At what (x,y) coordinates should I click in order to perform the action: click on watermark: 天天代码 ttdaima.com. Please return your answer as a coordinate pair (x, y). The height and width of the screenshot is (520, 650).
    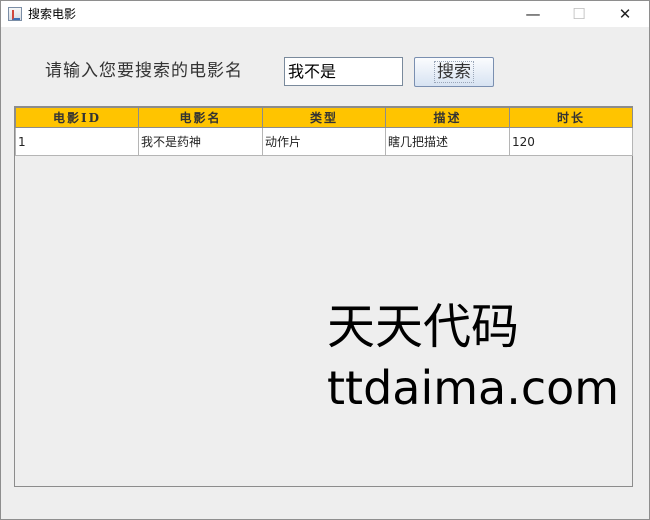
    Looking at the image, I should click on (473, 357).